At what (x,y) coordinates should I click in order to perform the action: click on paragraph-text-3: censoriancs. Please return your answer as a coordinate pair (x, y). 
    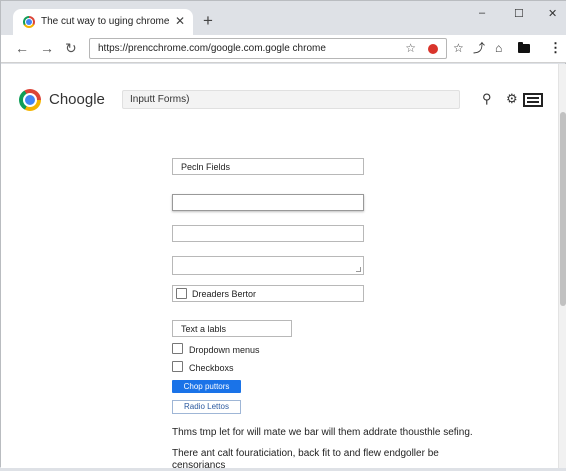
    Looking at the image, I should click on (199, 465).